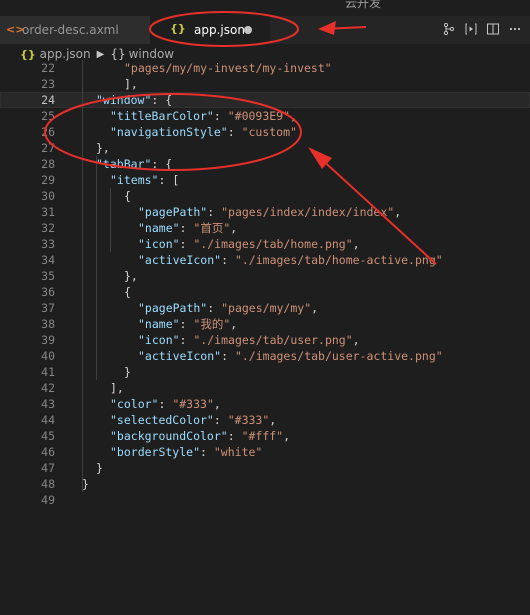 This screenshot has height=615, width=530. Describe the element at coordinates (162, 116) in the screenshot. I see `json-key: "titleBarColor"` at that location.